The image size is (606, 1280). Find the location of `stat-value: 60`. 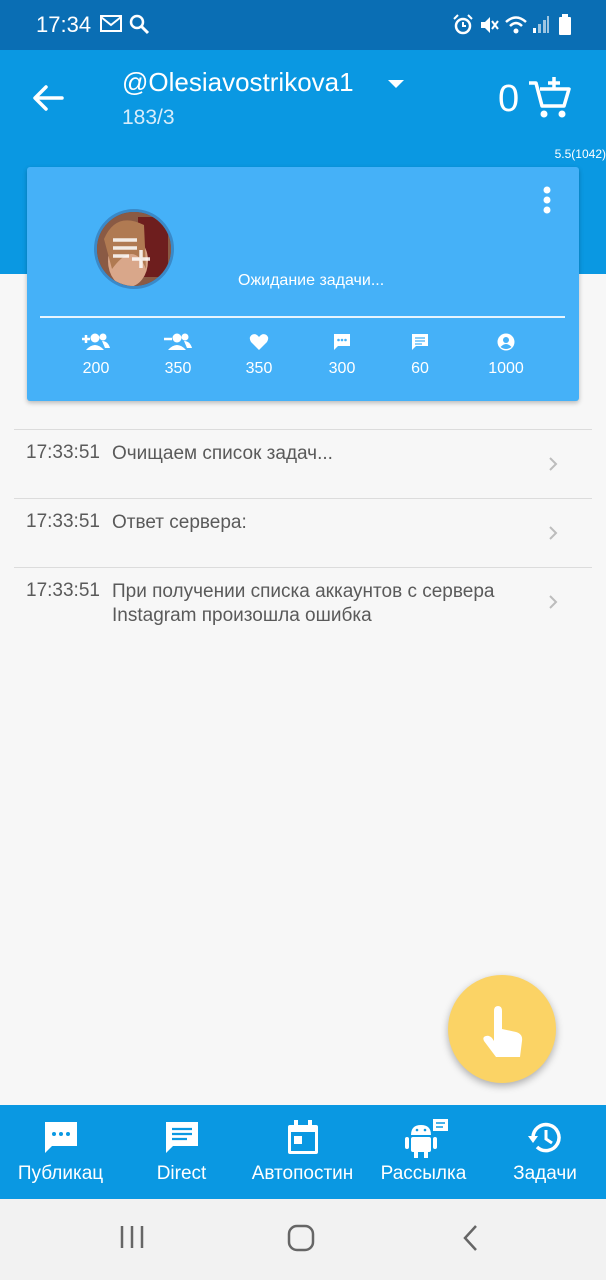

stat-value: 60 is located at coordinates (420, 368).